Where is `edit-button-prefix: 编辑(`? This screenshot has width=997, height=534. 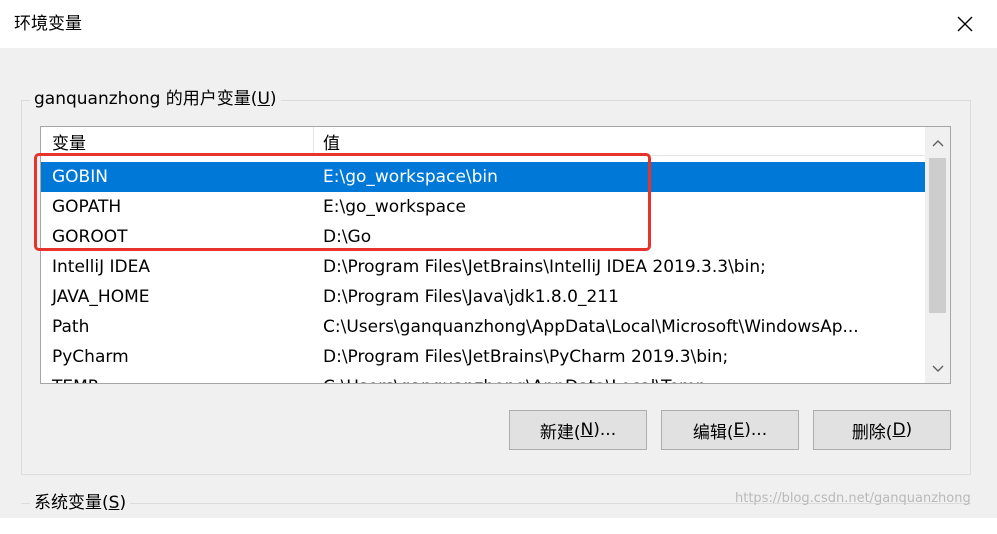 edit-button-prefix: 编辑( is located at coordinates (713, 432).